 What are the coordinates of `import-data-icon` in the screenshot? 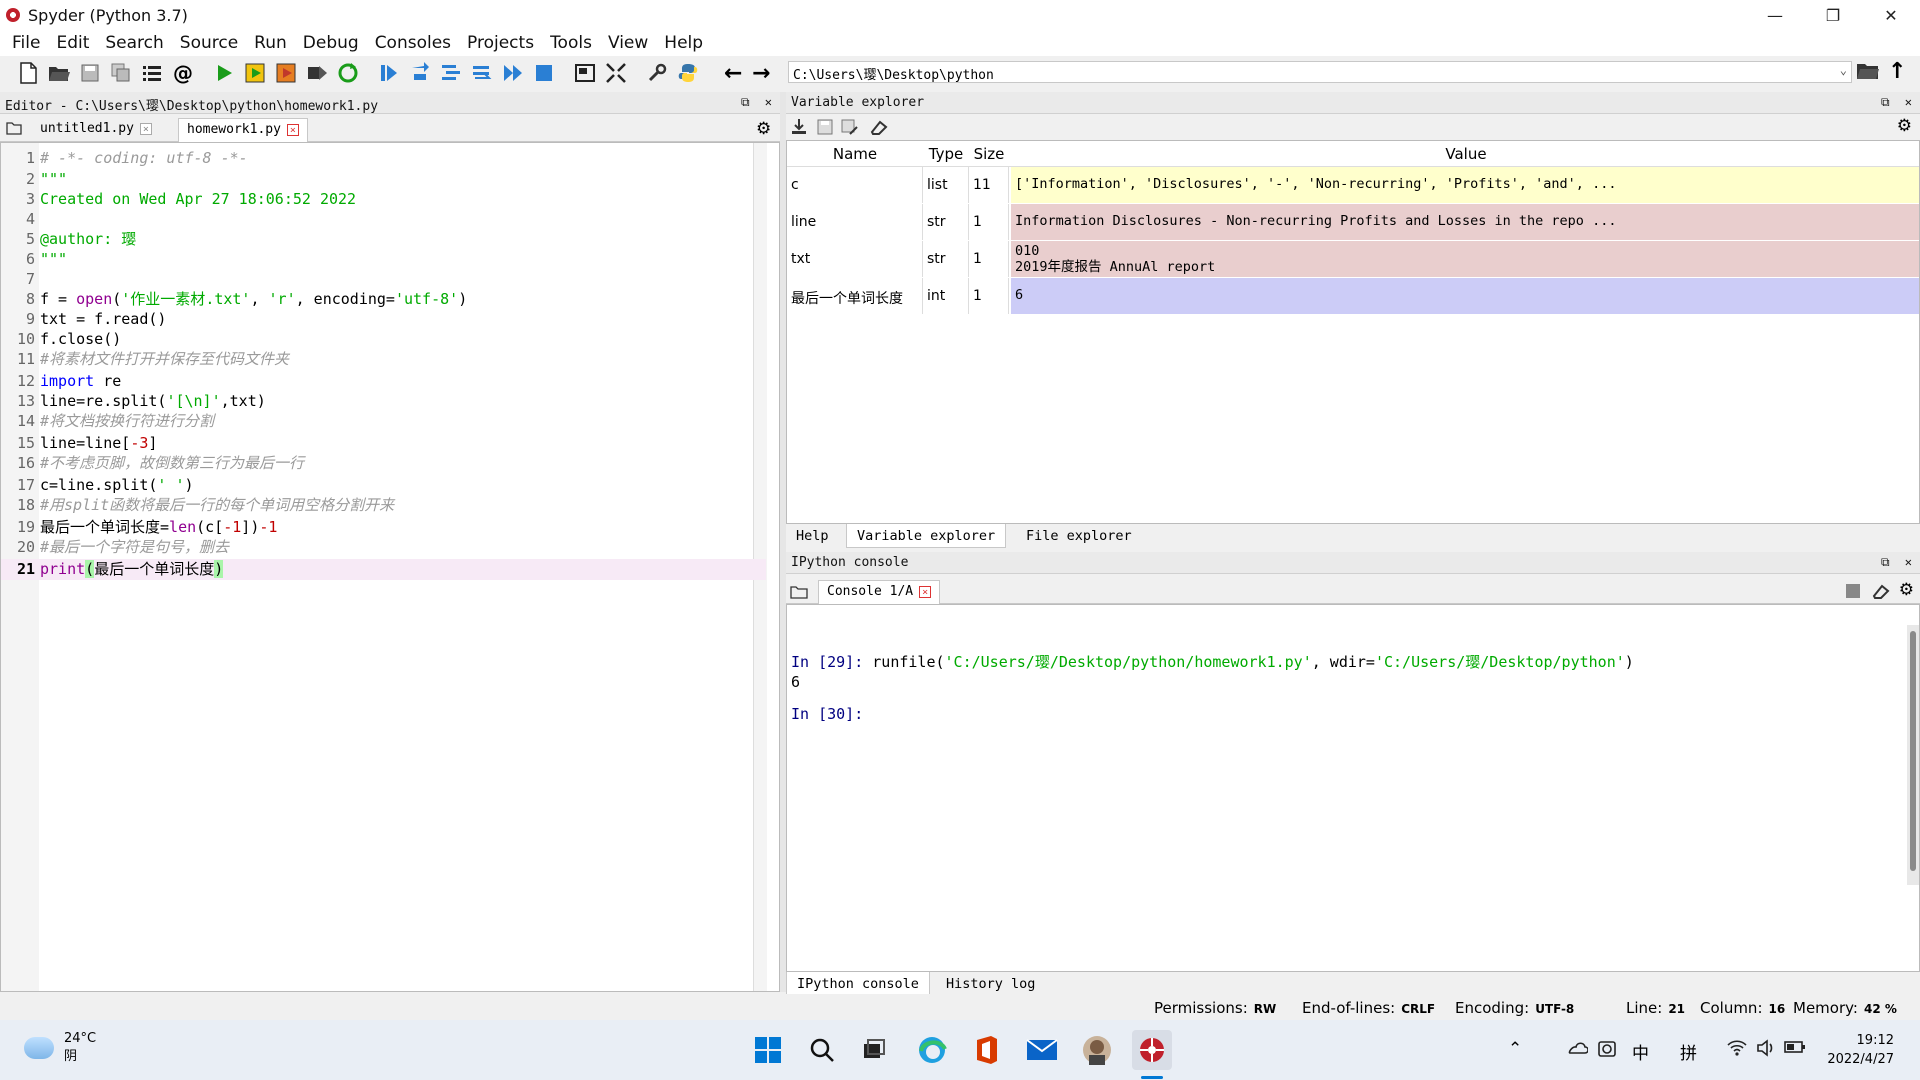 It's located at (799, 129).